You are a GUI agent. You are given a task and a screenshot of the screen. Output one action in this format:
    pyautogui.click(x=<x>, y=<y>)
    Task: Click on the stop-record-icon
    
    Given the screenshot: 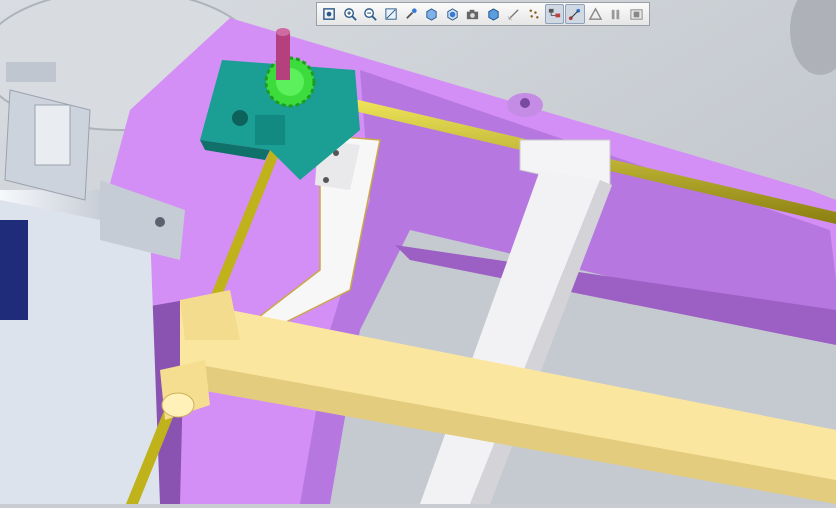 What is the action you would take?
    pyautogui.click(x=636, y=14)
    